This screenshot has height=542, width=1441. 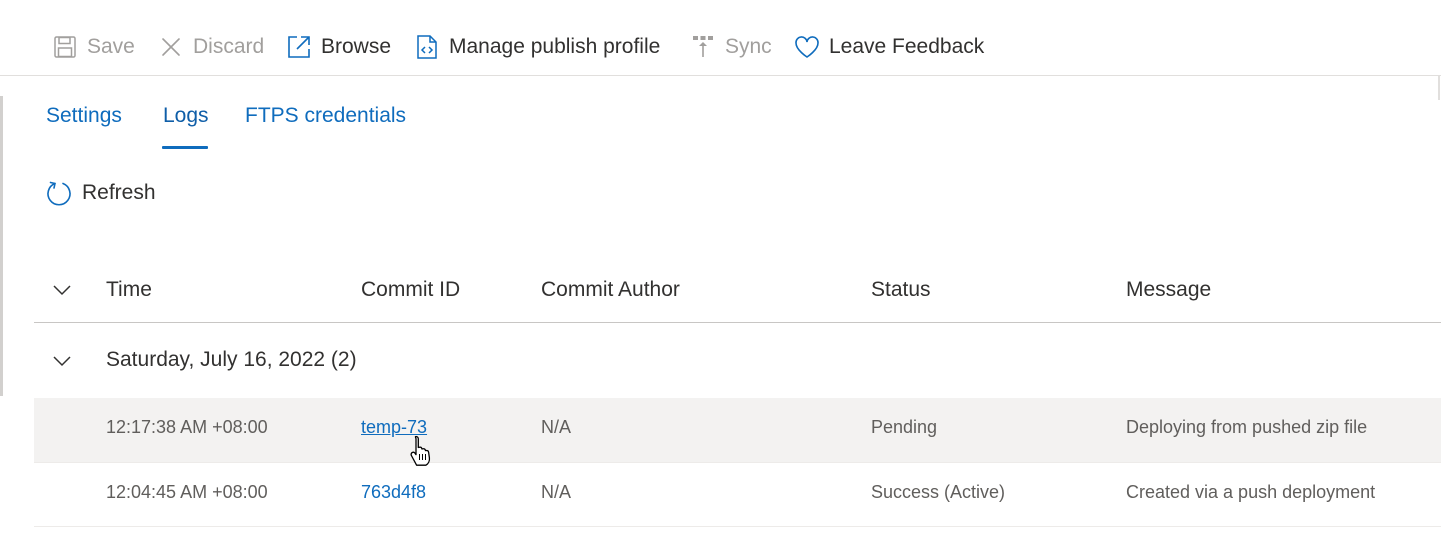 What do you see at coordinates (1247, 427) in the screenshot?
I see `cell-message: Deploying from pushed zip file` at bounding box center [1247, 427].